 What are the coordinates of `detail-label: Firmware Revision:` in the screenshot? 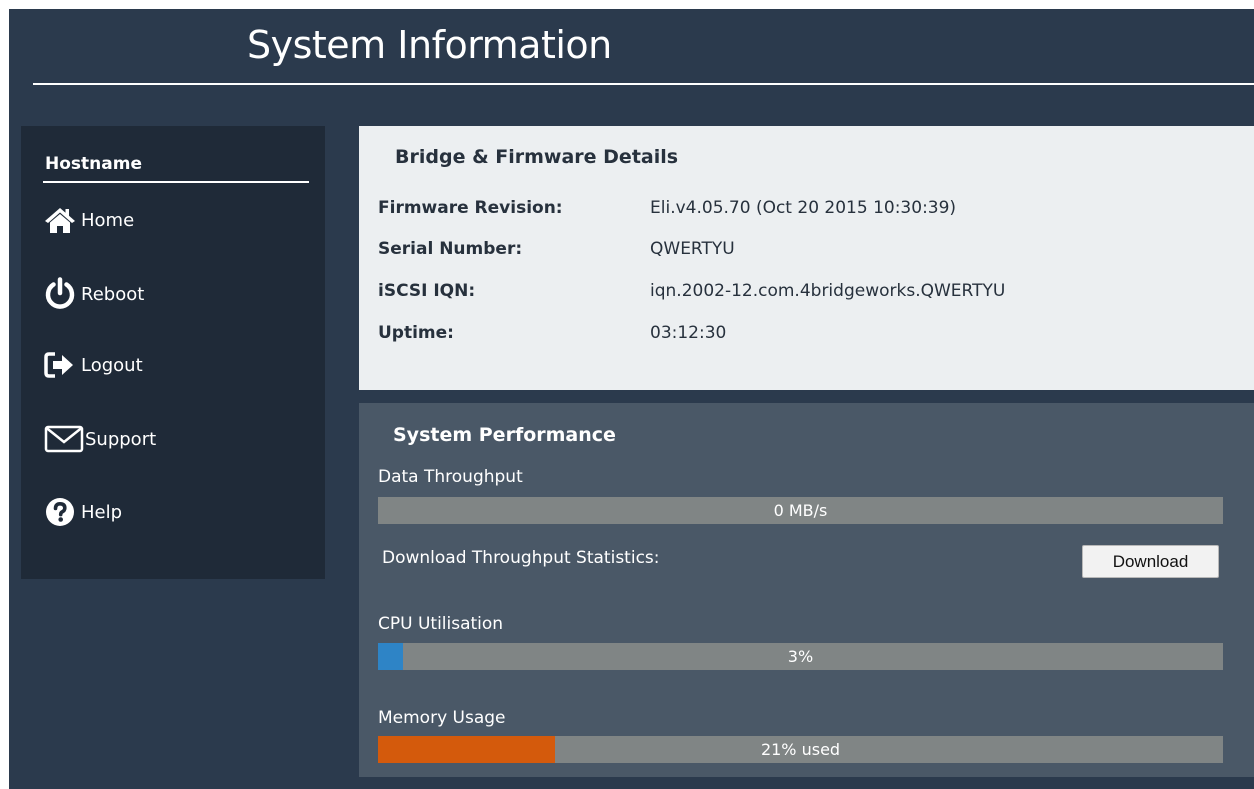 It's located at (470, 208).